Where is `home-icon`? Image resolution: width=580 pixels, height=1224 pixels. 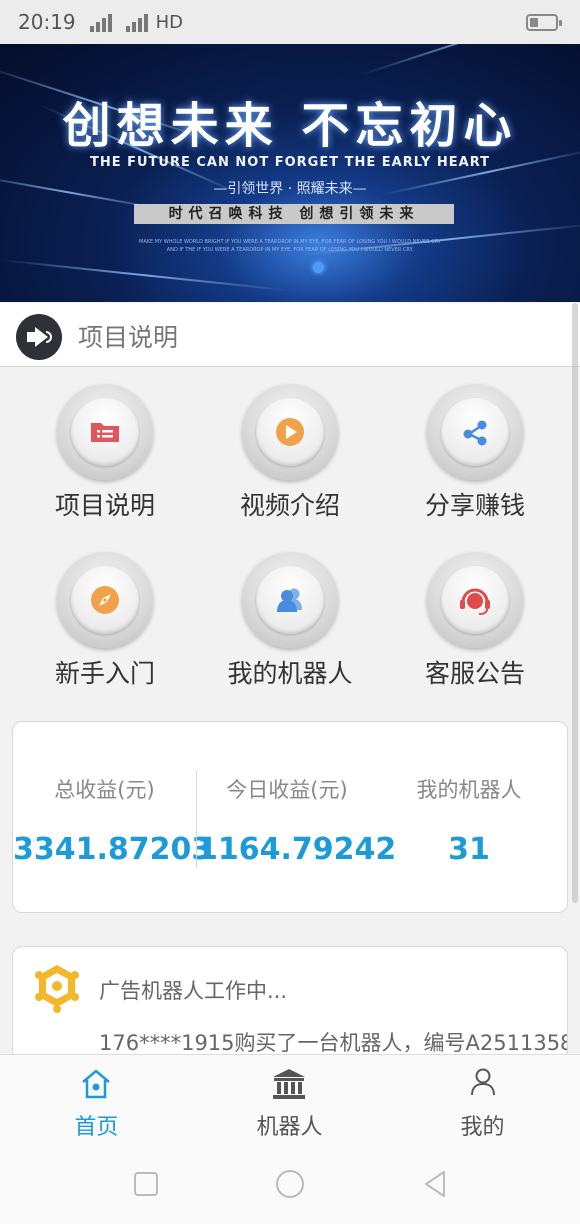 home-icon is located at coordinates (96, 1084).